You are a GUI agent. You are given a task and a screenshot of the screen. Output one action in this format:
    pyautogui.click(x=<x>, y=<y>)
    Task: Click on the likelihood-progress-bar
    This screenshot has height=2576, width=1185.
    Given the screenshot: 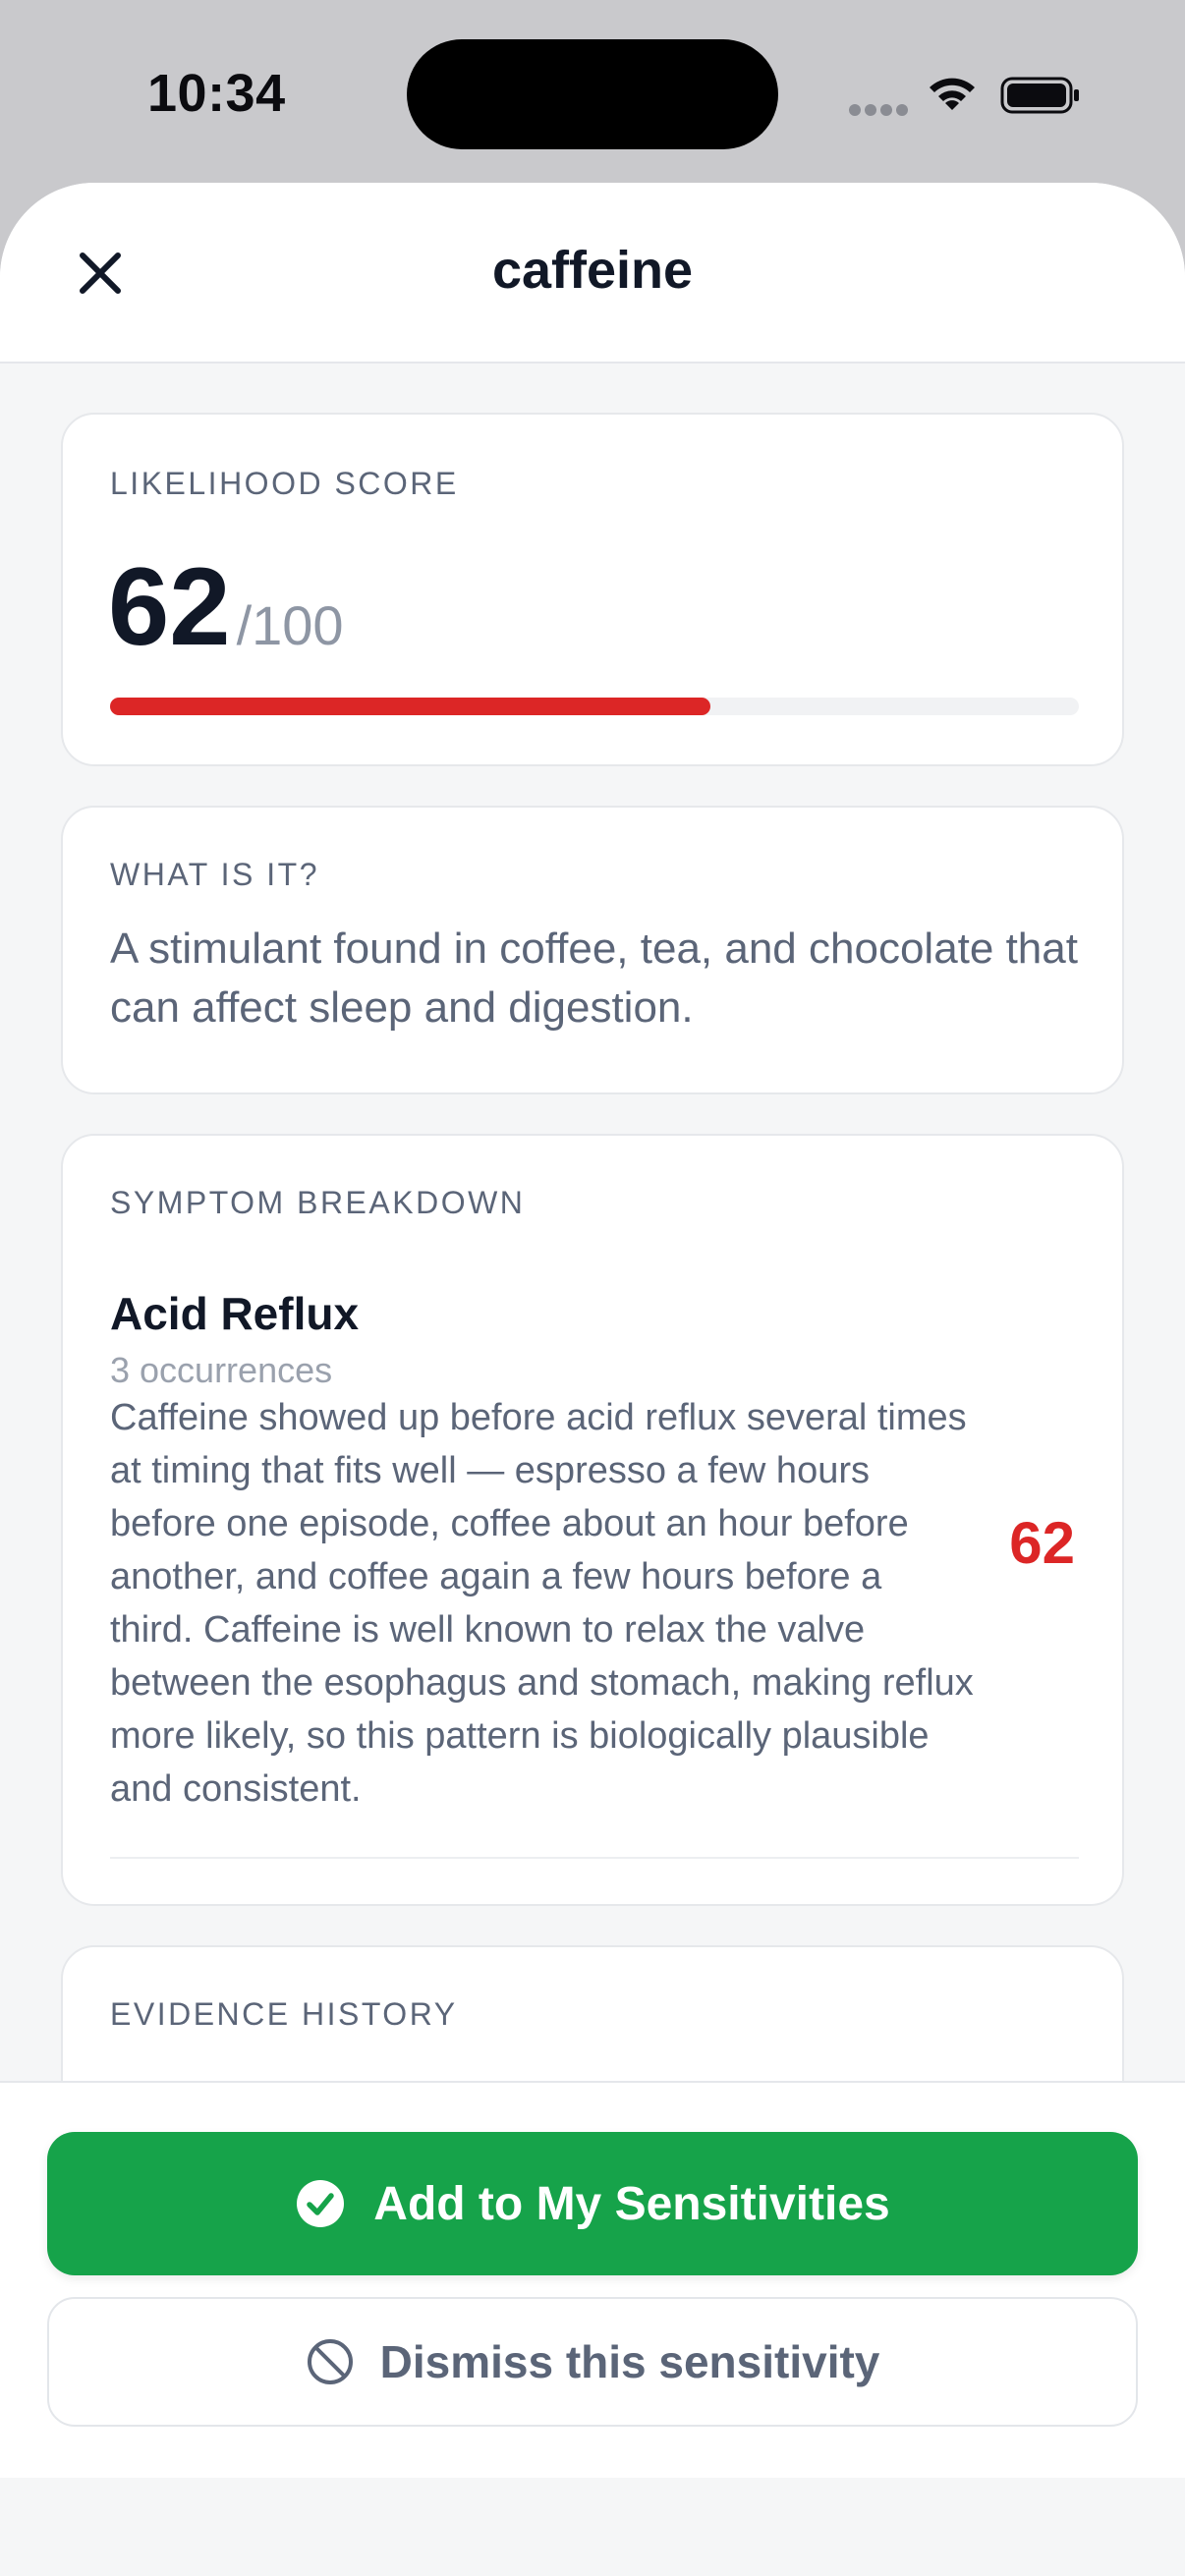 What is the action you would take?
    pyautogui.click(x=594, y=706)
    